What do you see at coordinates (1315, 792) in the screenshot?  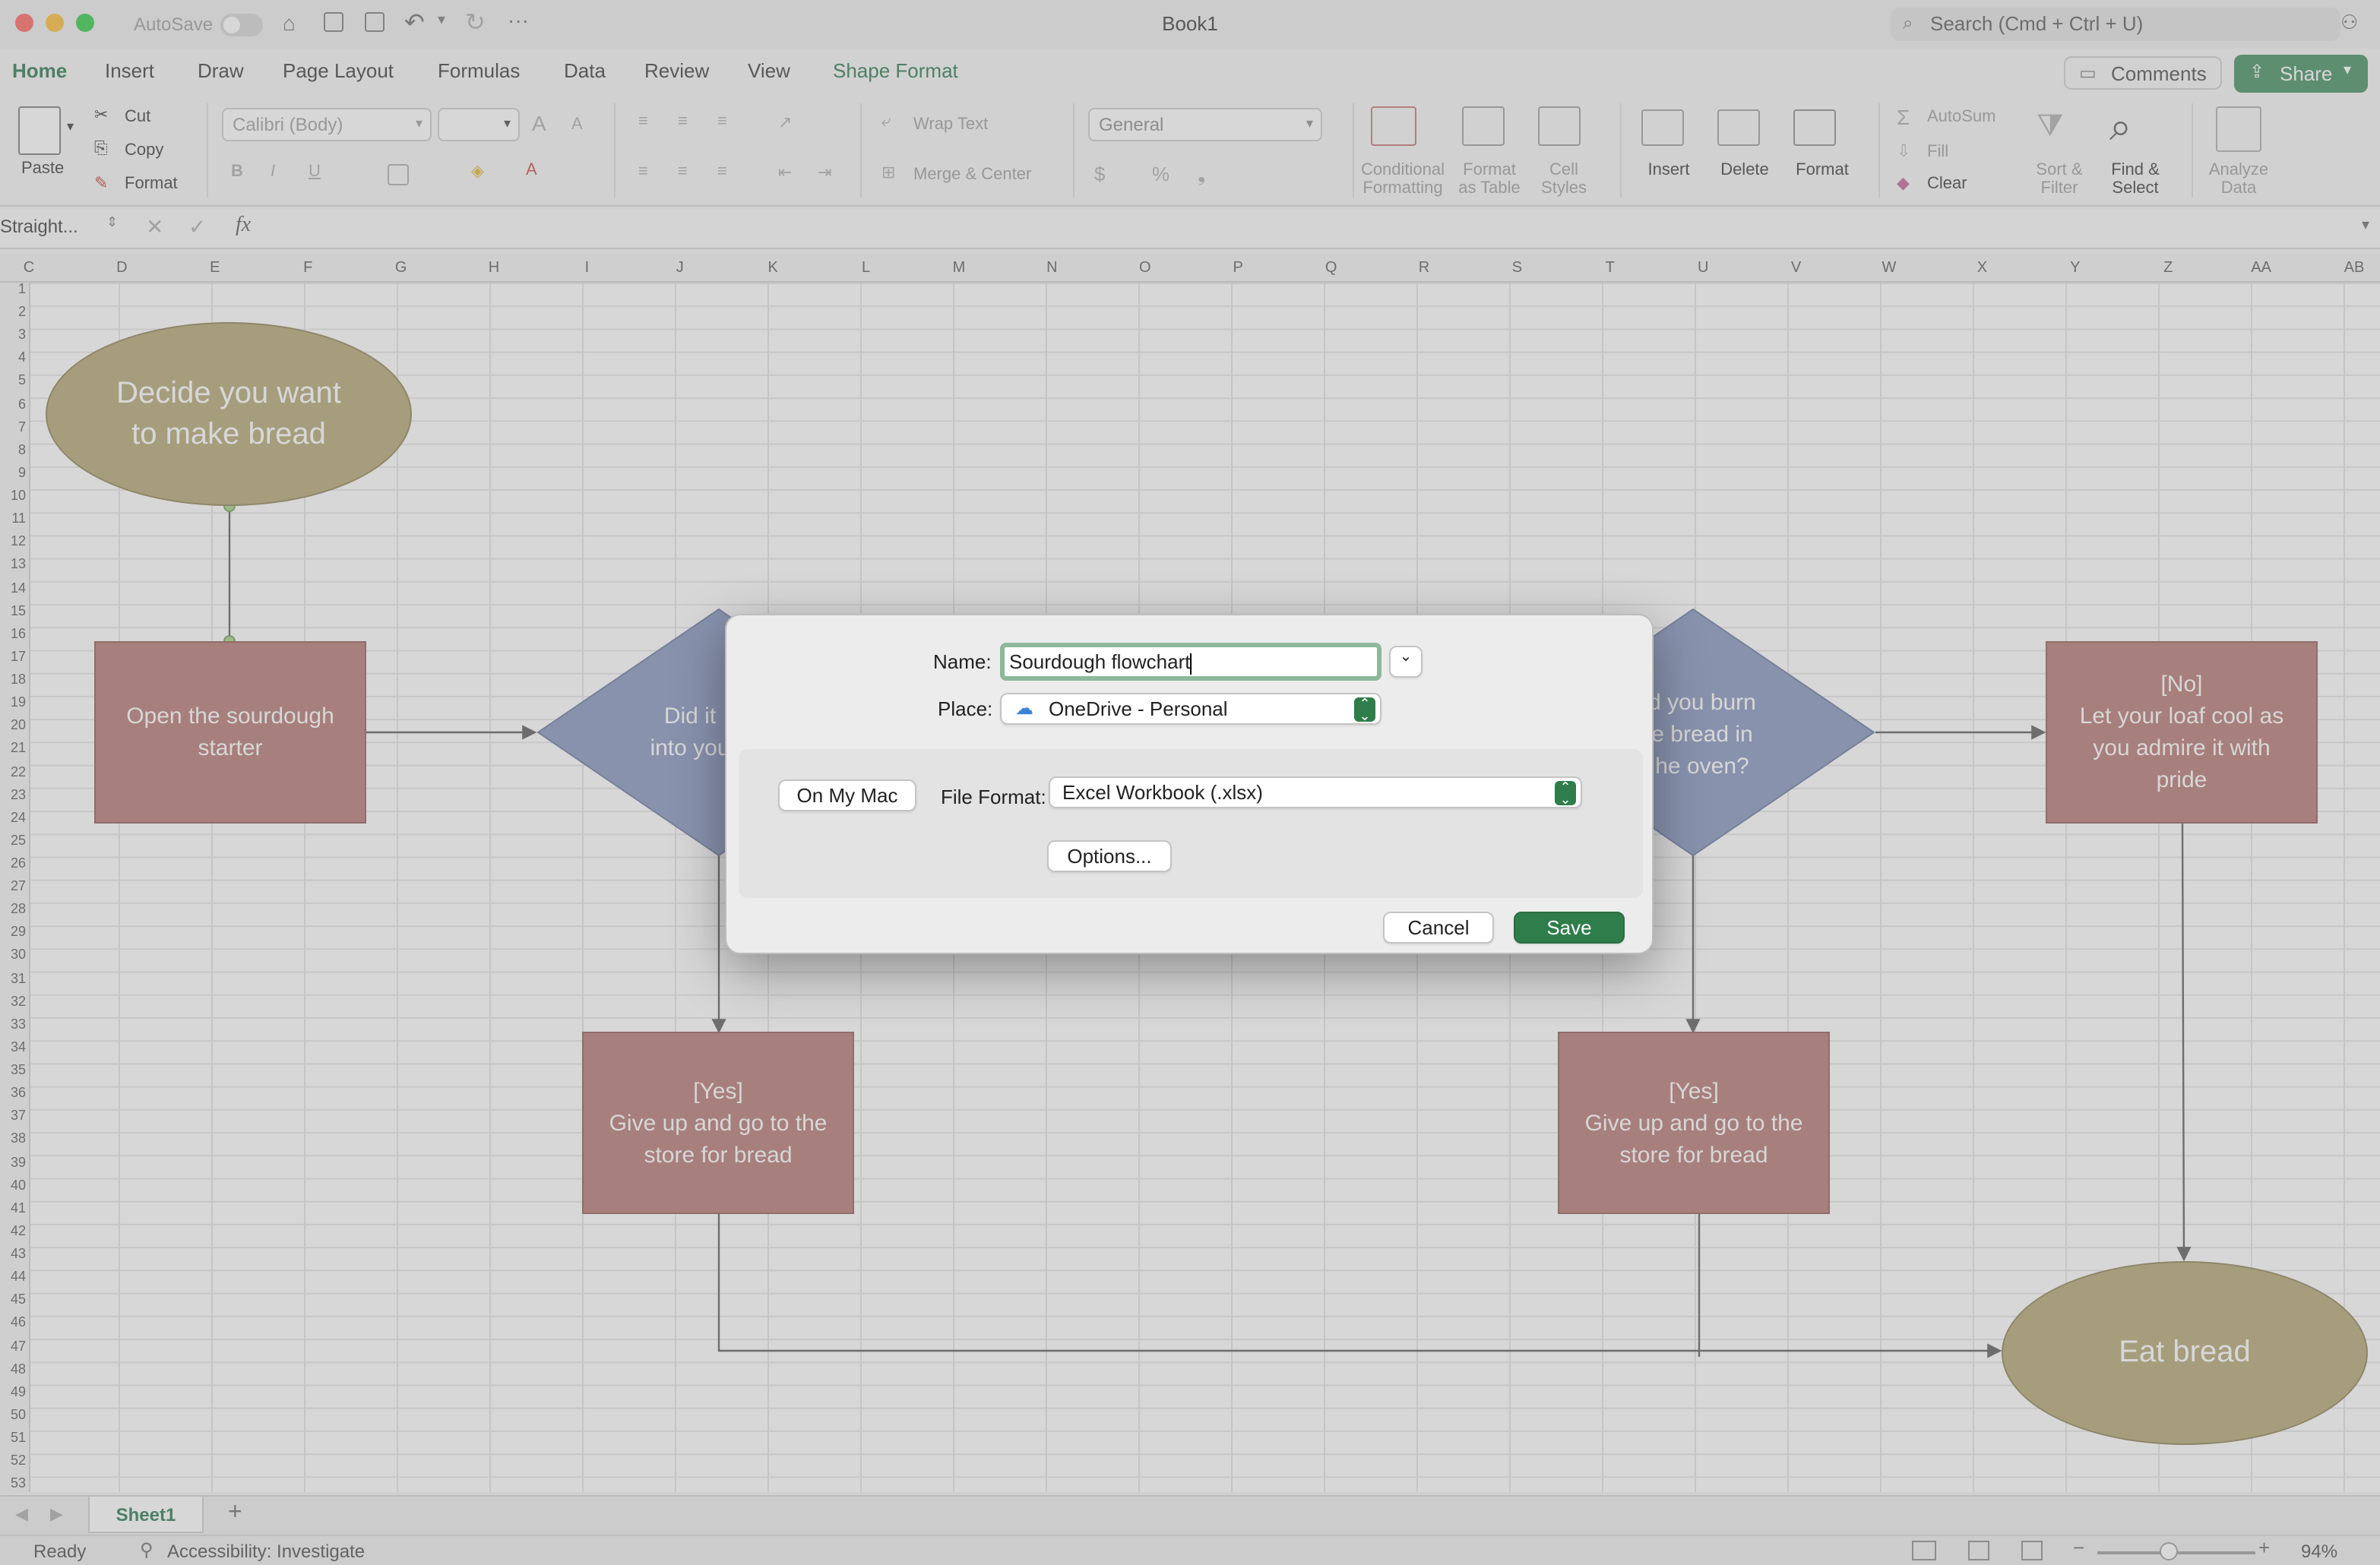 I see `file-format-select: Excel Workbook (.xlsx) ⌃ ⌄` at bounding box center [1315, 792].